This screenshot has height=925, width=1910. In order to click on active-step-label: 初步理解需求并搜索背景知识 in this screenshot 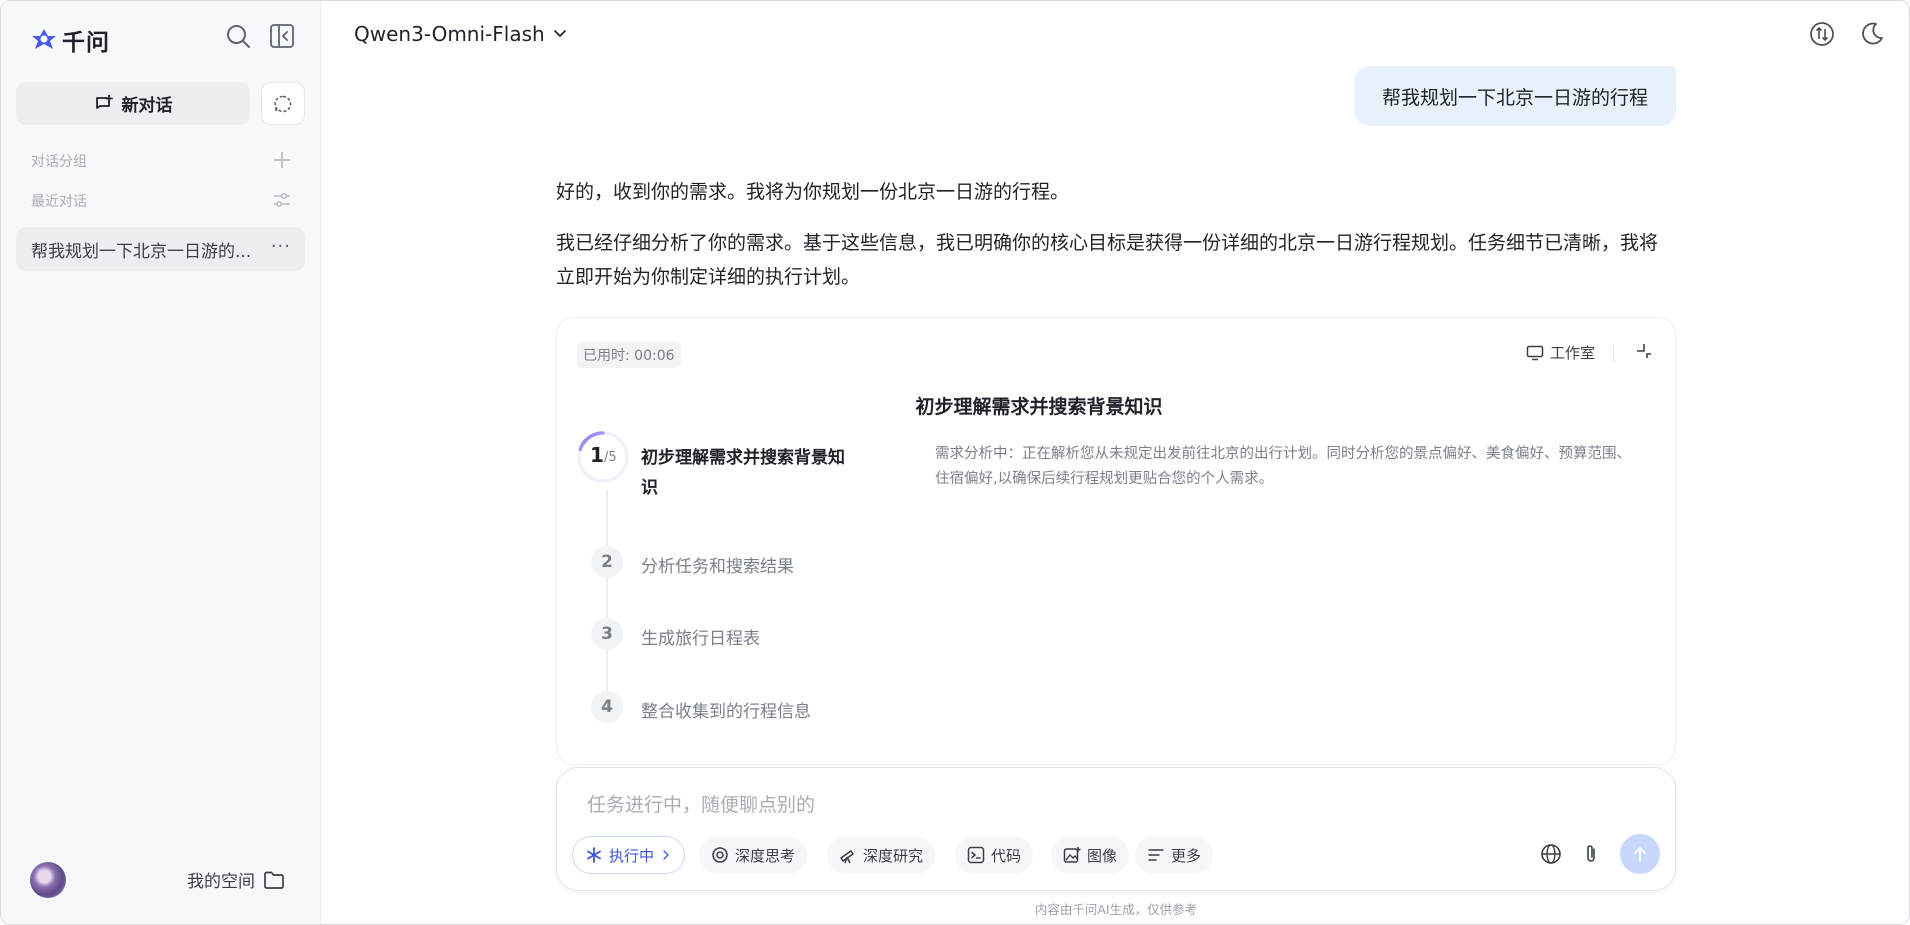, I will do `click(743, 473)`.